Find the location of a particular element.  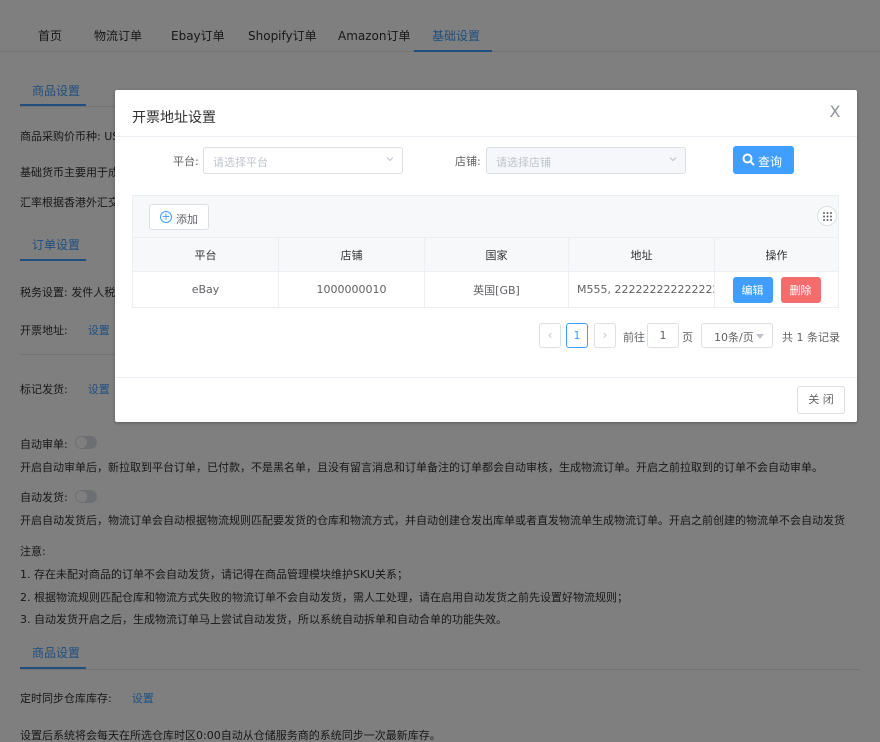

cell-country: 英国[GB] is located at coordinates (497, 289).